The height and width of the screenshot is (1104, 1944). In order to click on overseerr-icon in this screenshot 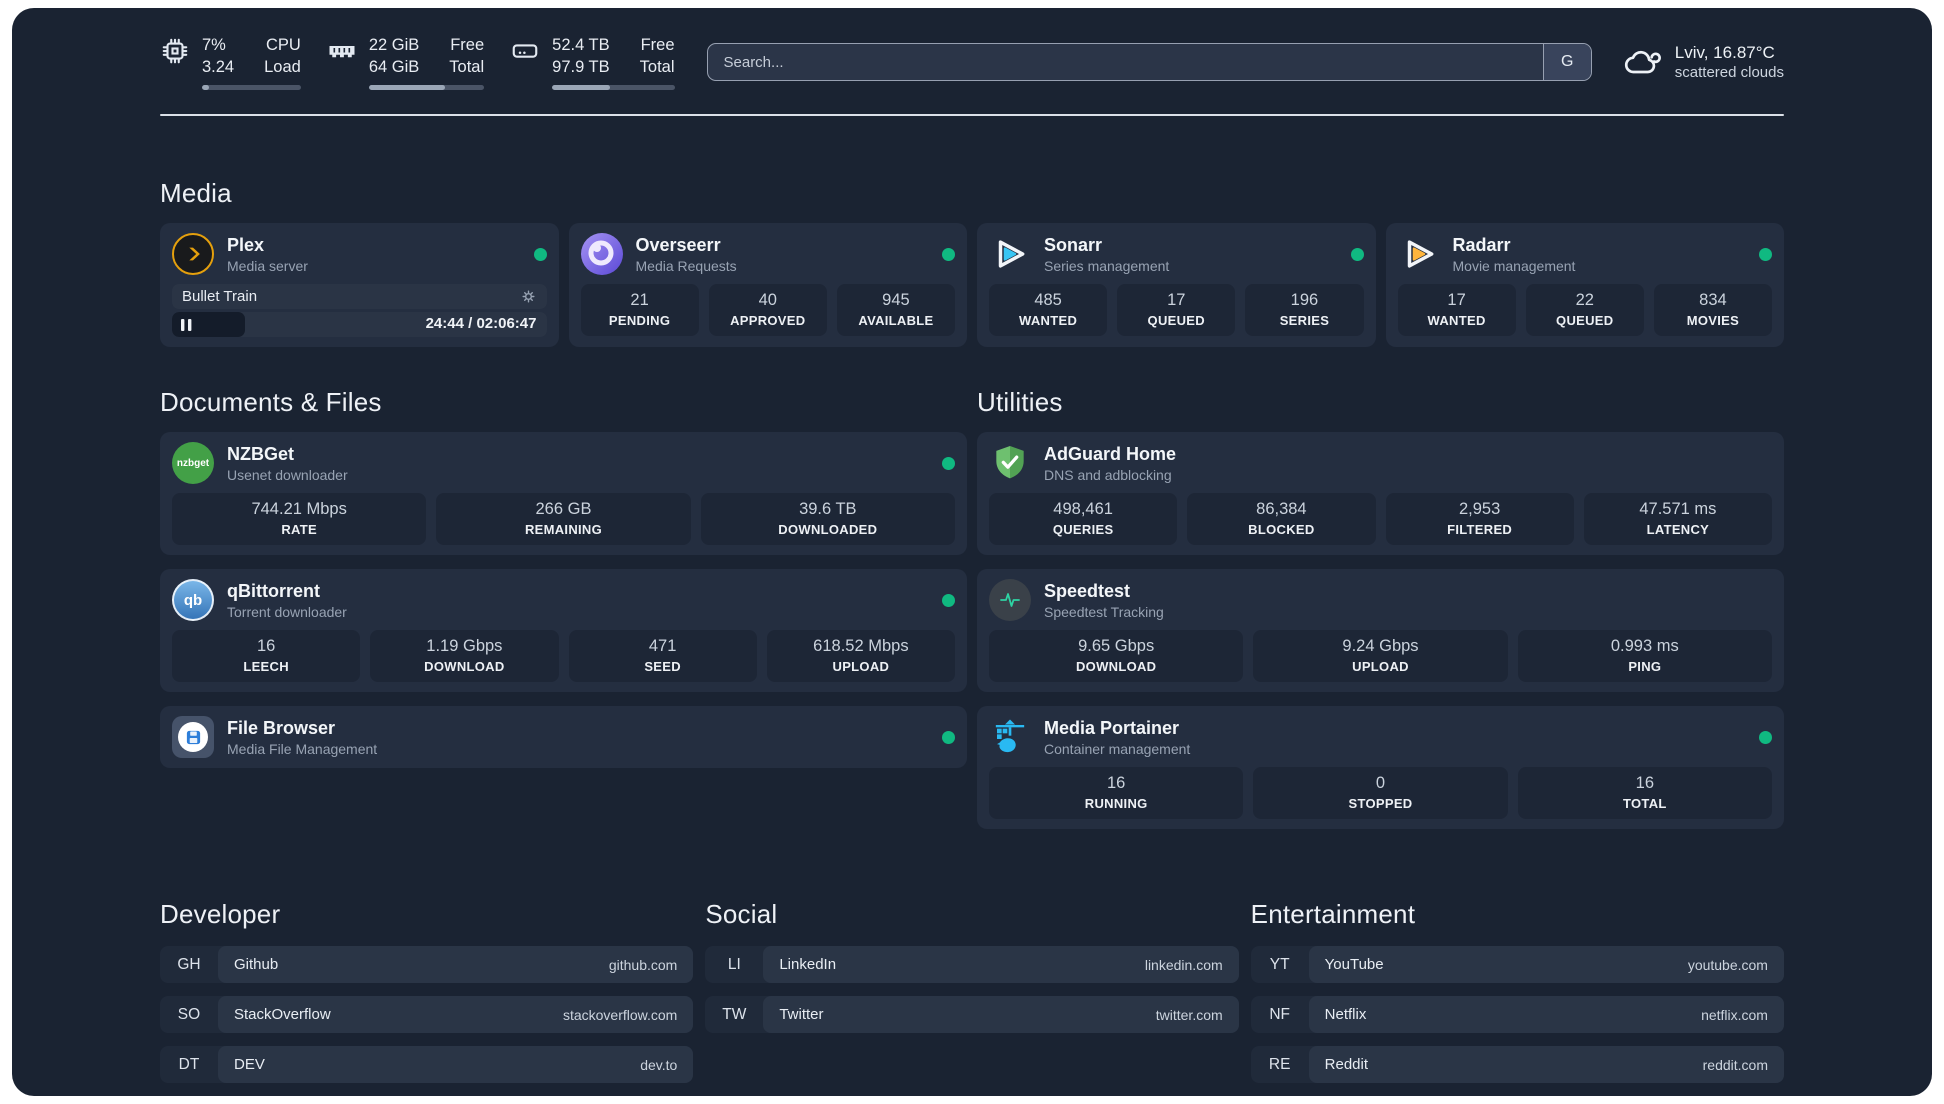, I will do `click(601, 254)`.